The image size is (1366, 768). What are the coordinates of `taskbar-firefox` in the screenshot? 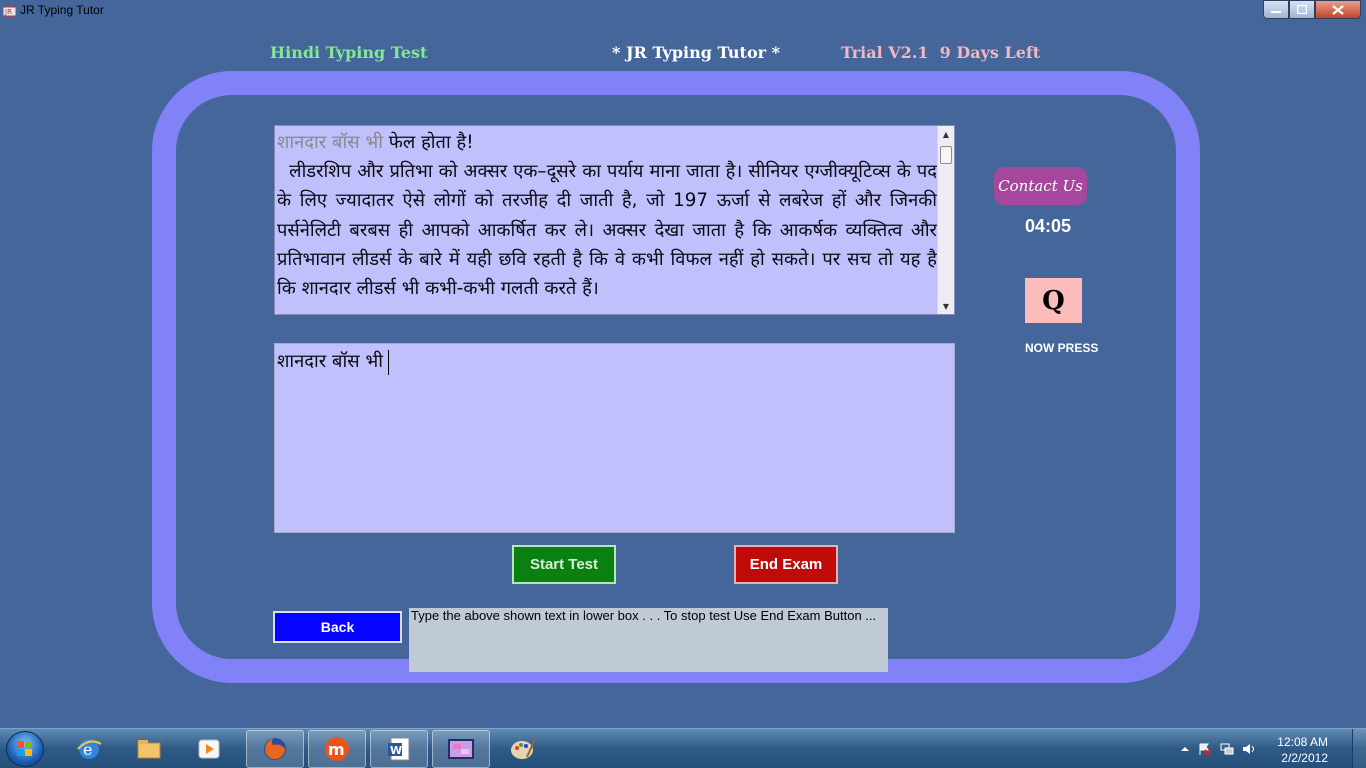 It's located at (275, 749).